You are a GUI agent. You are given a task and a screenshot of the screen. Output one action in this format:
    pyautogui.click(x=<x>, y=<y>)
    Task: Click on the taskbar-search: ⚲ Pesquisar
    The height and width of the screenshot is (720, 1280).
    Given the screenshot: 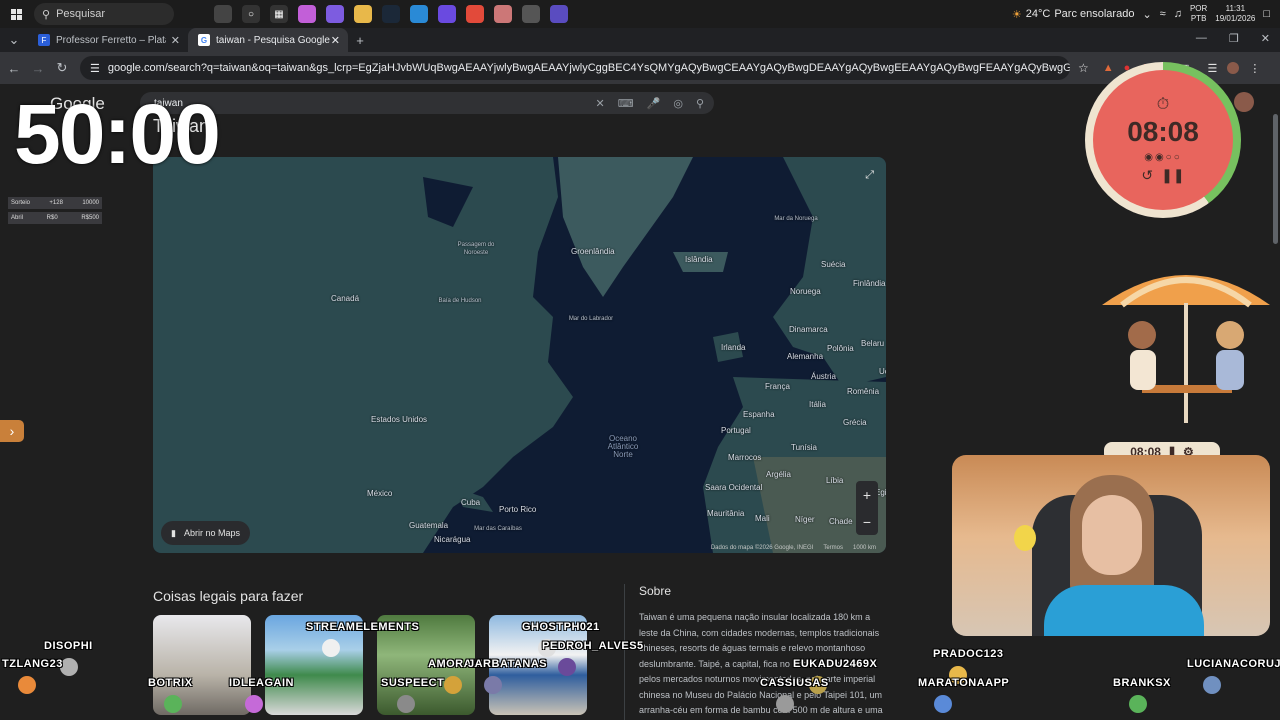 What is the action you would take?
    pyautogui.click(x=104, y=14)
    